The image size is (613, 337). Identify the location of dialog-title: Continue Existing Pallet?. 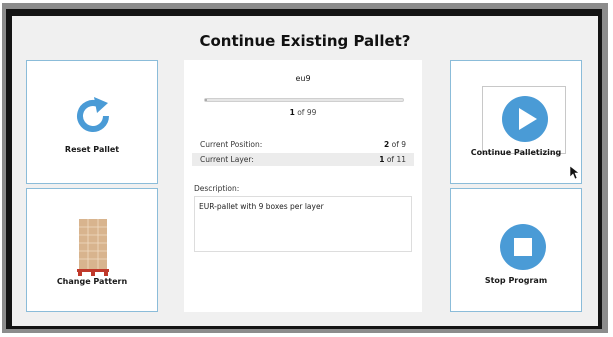
(305, 41).